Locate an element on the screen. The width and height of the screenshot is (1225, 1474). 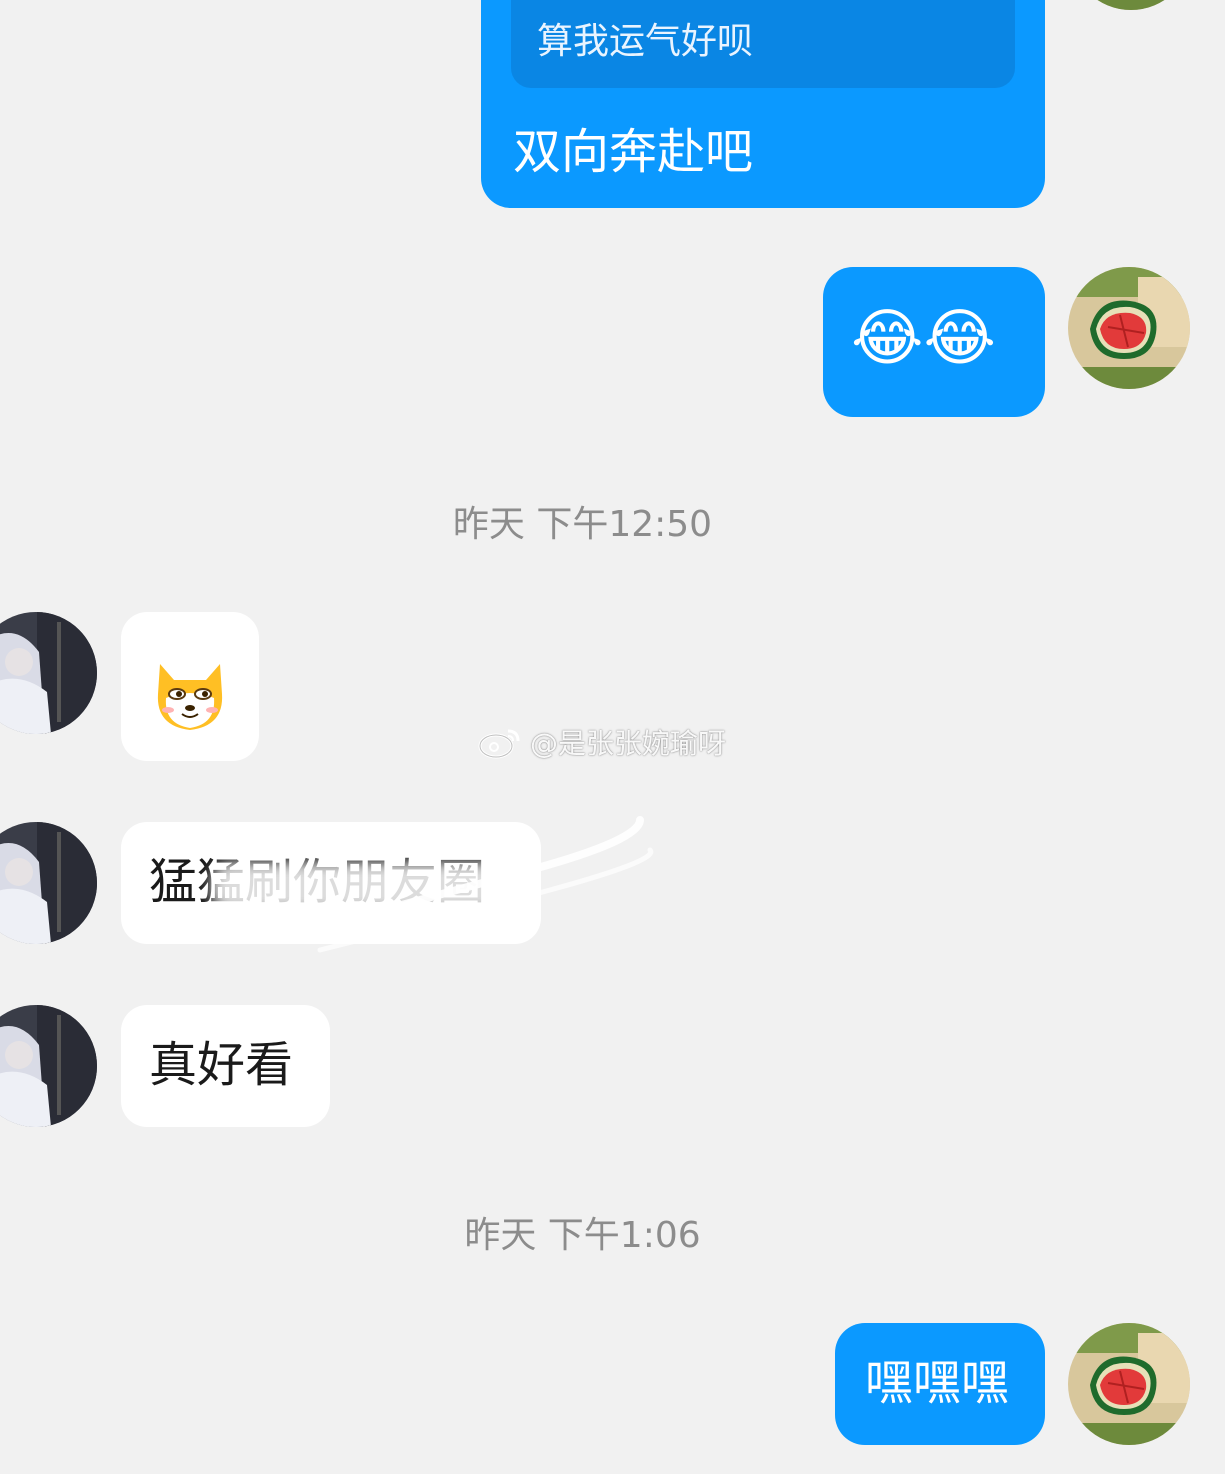
incoming-message-bubble: 猛猛刷你朋友圈 is located at coordinates (331, 883).